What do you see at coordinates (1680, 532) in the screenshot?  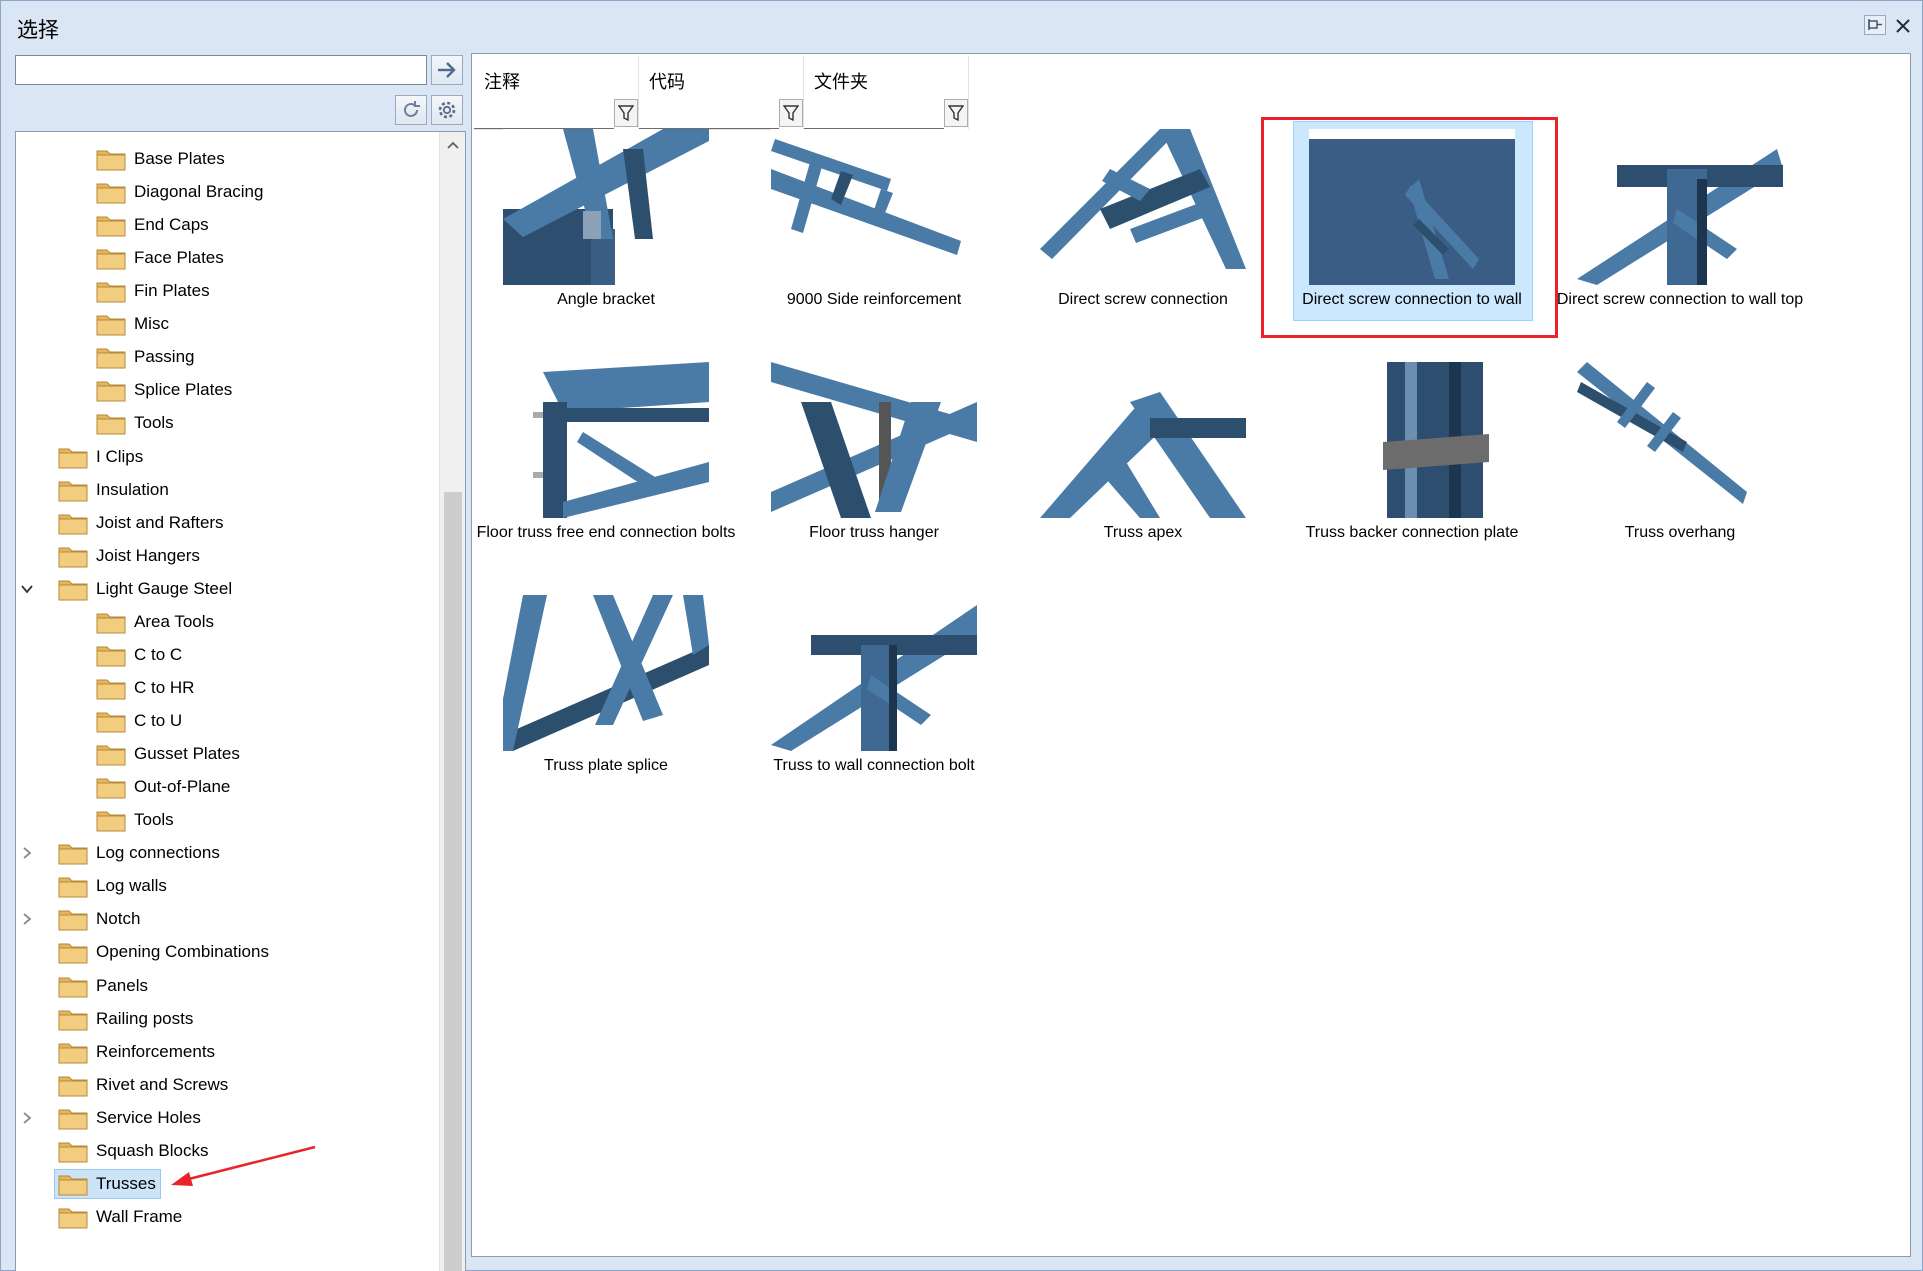 I see `component-label: Truss overhang` at bounding box center [1680, 532].